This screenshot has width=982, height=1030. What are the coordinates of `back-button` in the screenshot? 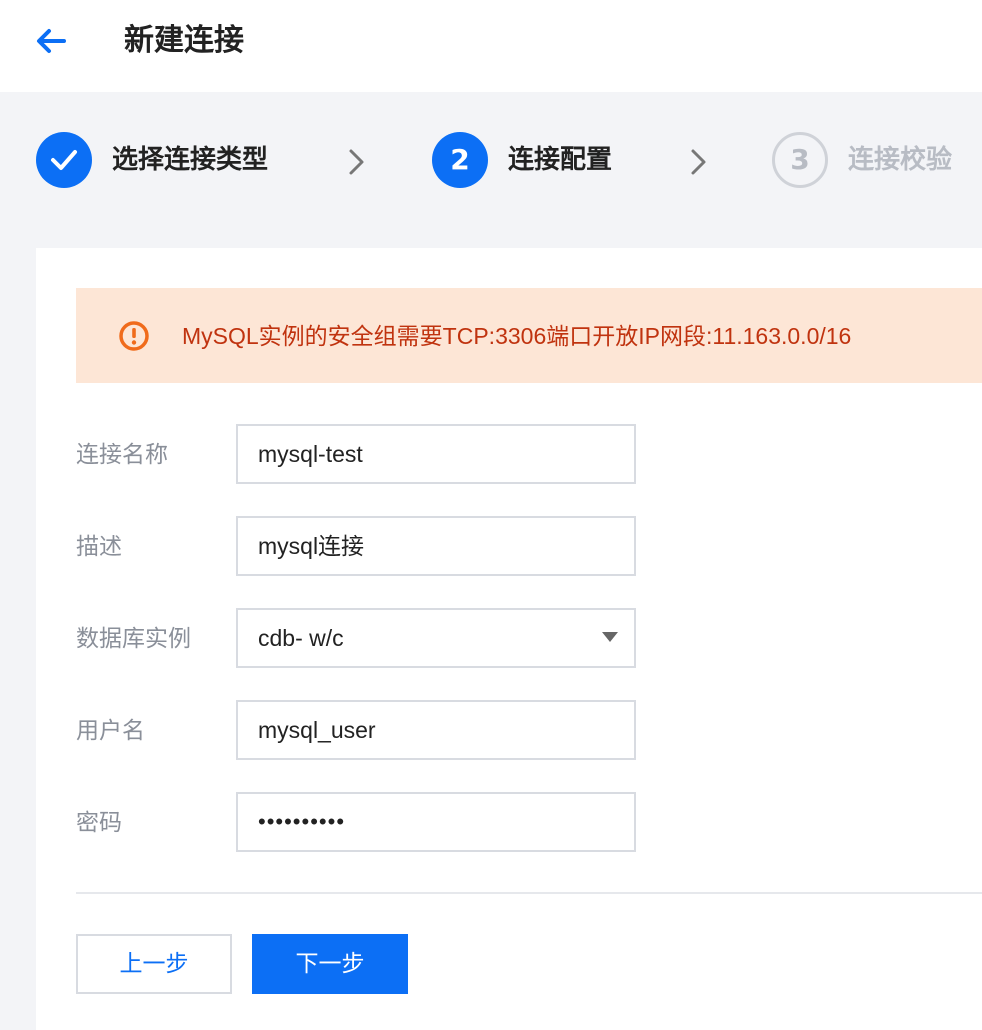 It's located at (51, 41).